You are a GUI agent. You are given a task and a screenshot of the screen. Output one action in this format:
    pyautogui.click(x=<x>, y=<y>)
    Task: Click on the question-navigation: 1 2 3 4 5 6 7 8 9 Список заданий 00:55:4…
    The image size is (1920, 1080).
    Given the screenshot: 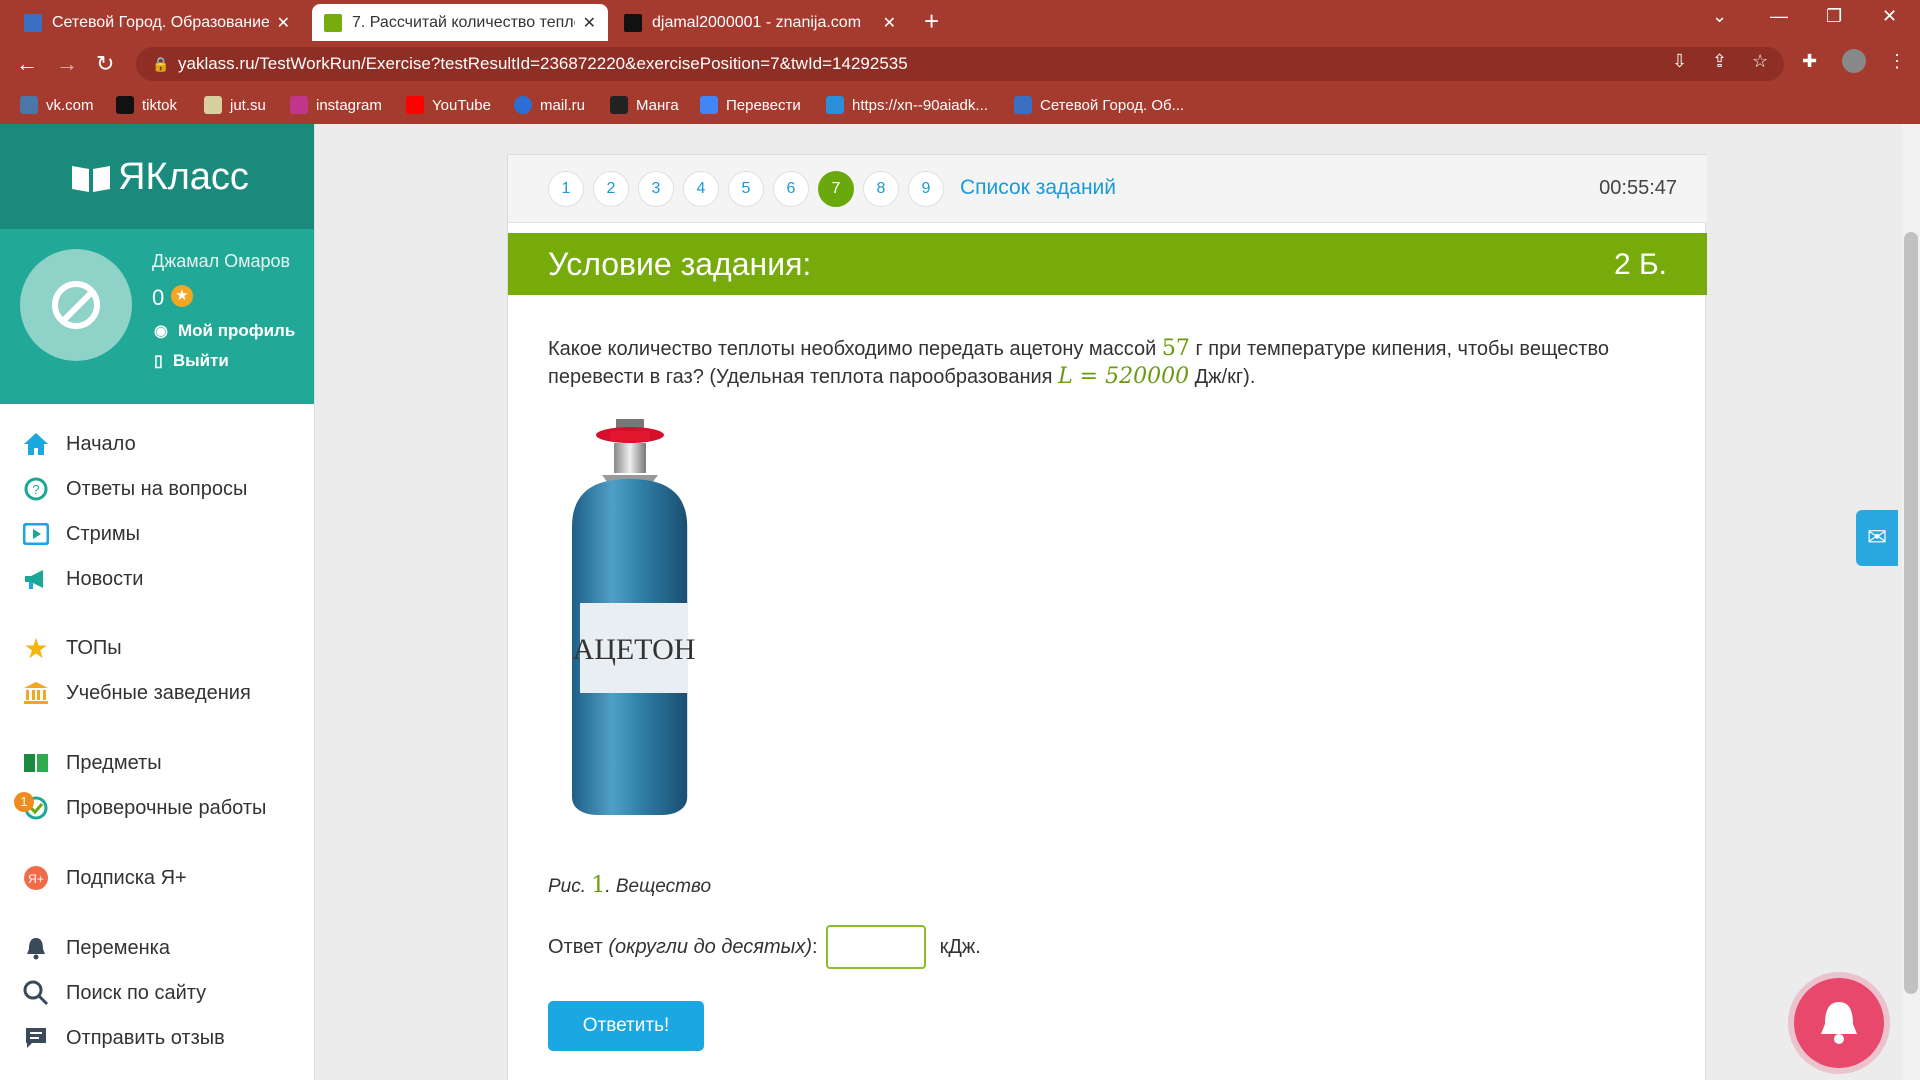 What is the action you would take?
    pyautogui.click(x=1107, y=189)
    